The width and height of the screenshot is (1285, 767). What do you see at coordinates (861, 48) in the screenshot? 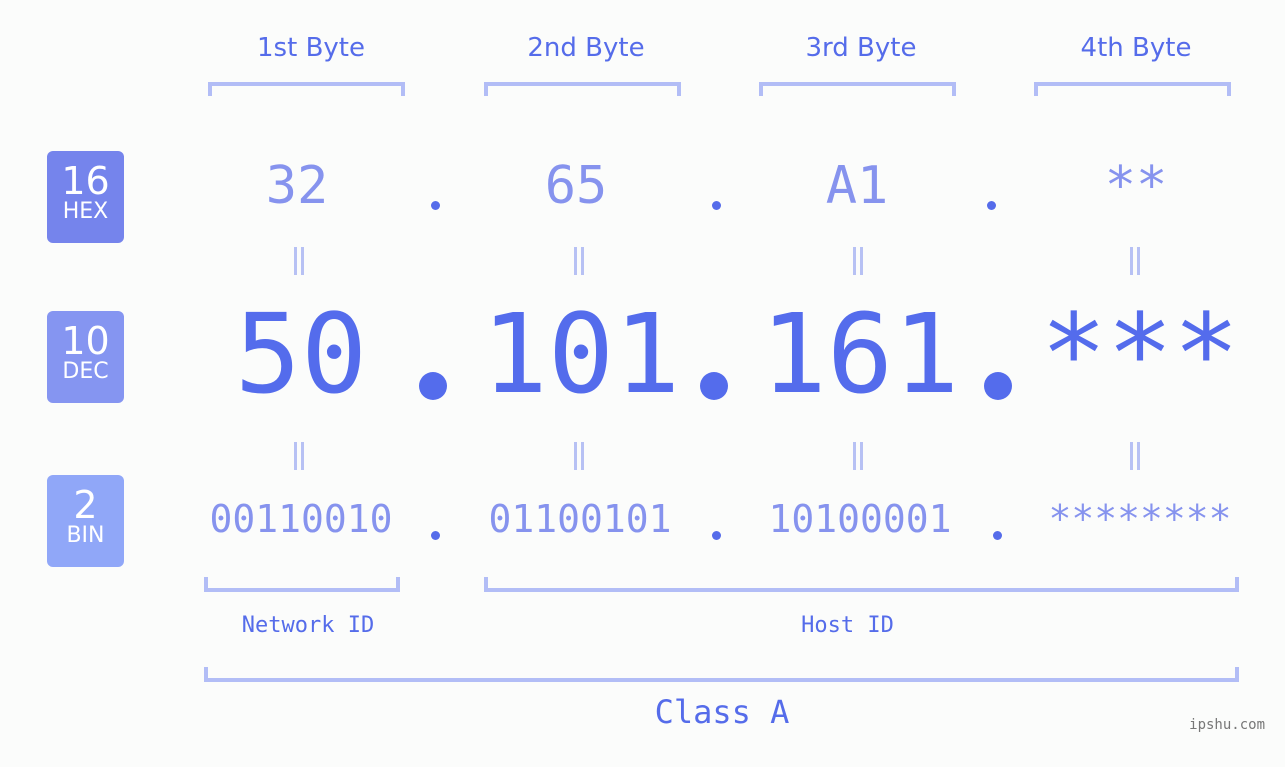
I see `byte-header-3: 3rd Byte` at bounding box center [861, 48].